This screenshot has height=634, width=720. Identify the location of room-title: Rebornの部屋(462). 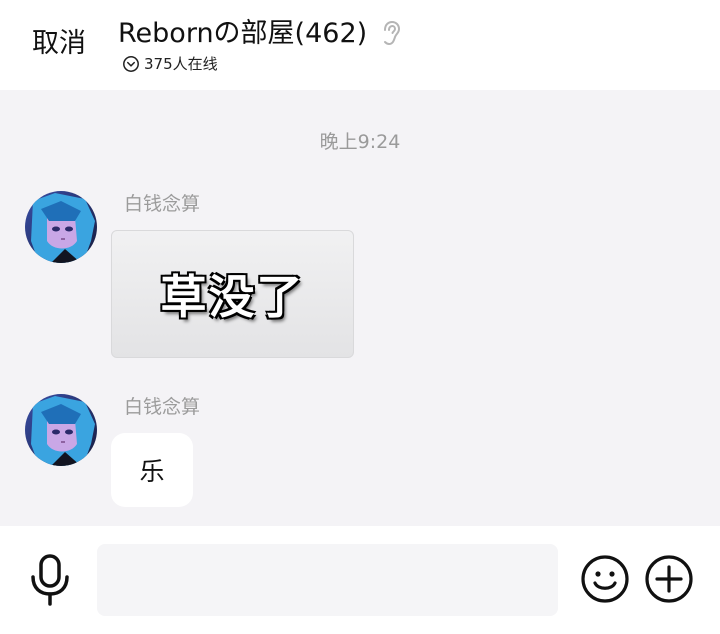
(242, 34).